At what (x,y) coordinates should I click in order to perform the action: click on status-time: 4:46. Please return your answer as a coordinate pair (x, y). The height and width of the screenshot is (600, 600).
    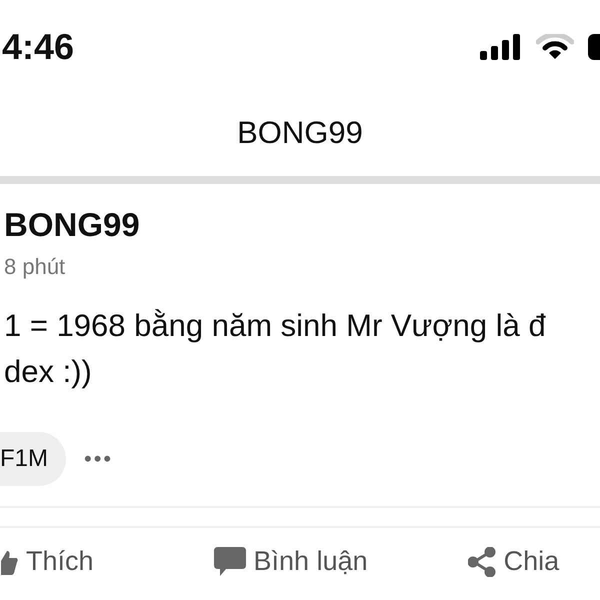
    Looking at the image, I should click on (38, 47).